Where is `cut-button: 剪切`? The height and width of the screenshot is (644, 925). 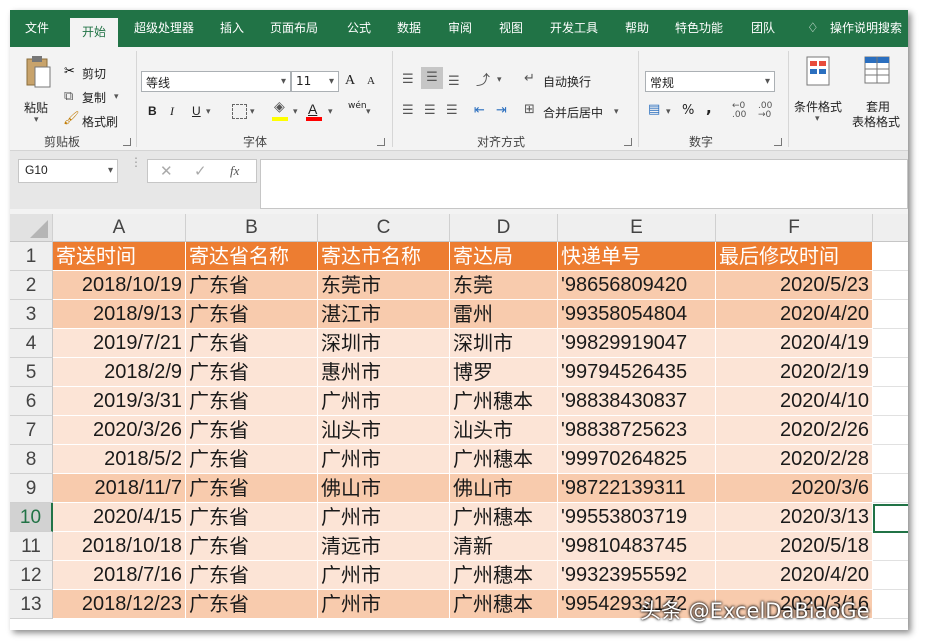
cut-button: 剪切 is located at coordinates (94, 73).